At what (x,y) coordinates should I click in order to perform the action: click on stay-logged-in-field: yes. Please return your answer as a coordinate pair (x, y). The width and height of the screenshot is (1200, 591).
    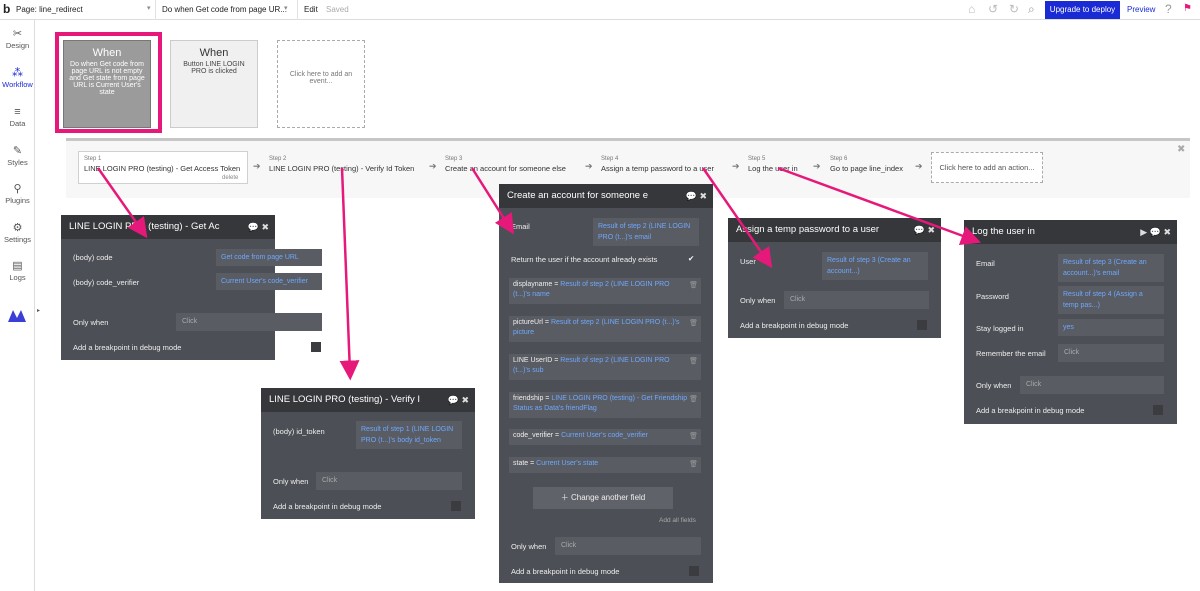
    Looking at the image, I should click on (1111, 327).